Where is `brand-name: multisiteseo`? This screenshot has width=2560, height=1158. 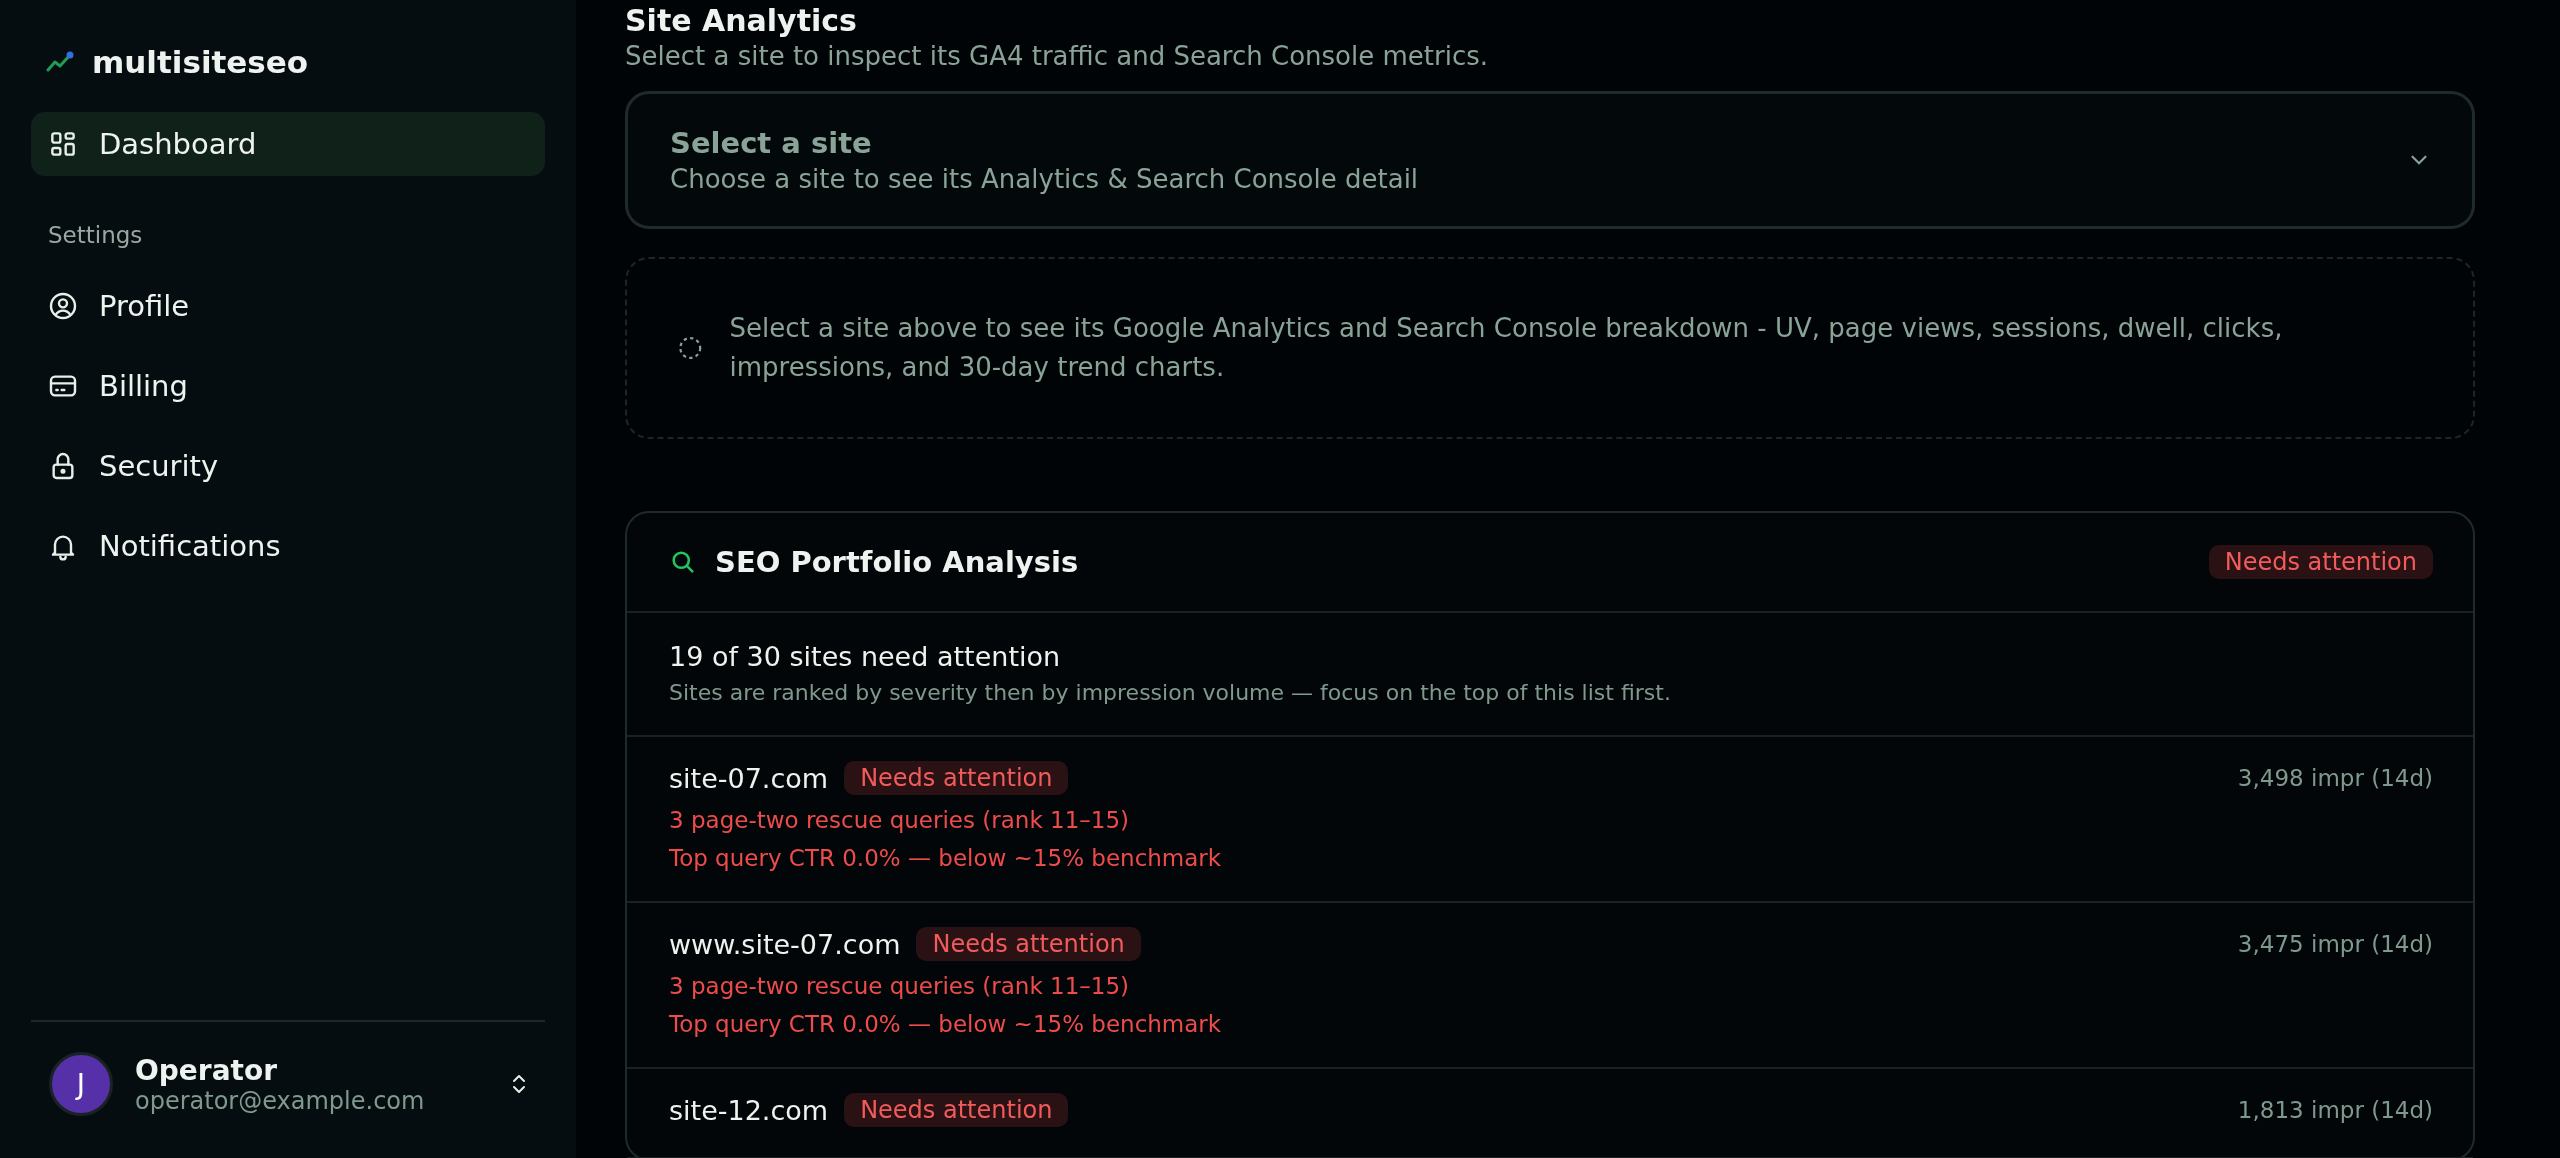
brand-name: multisiteseo is located at coordinates (200, 62).